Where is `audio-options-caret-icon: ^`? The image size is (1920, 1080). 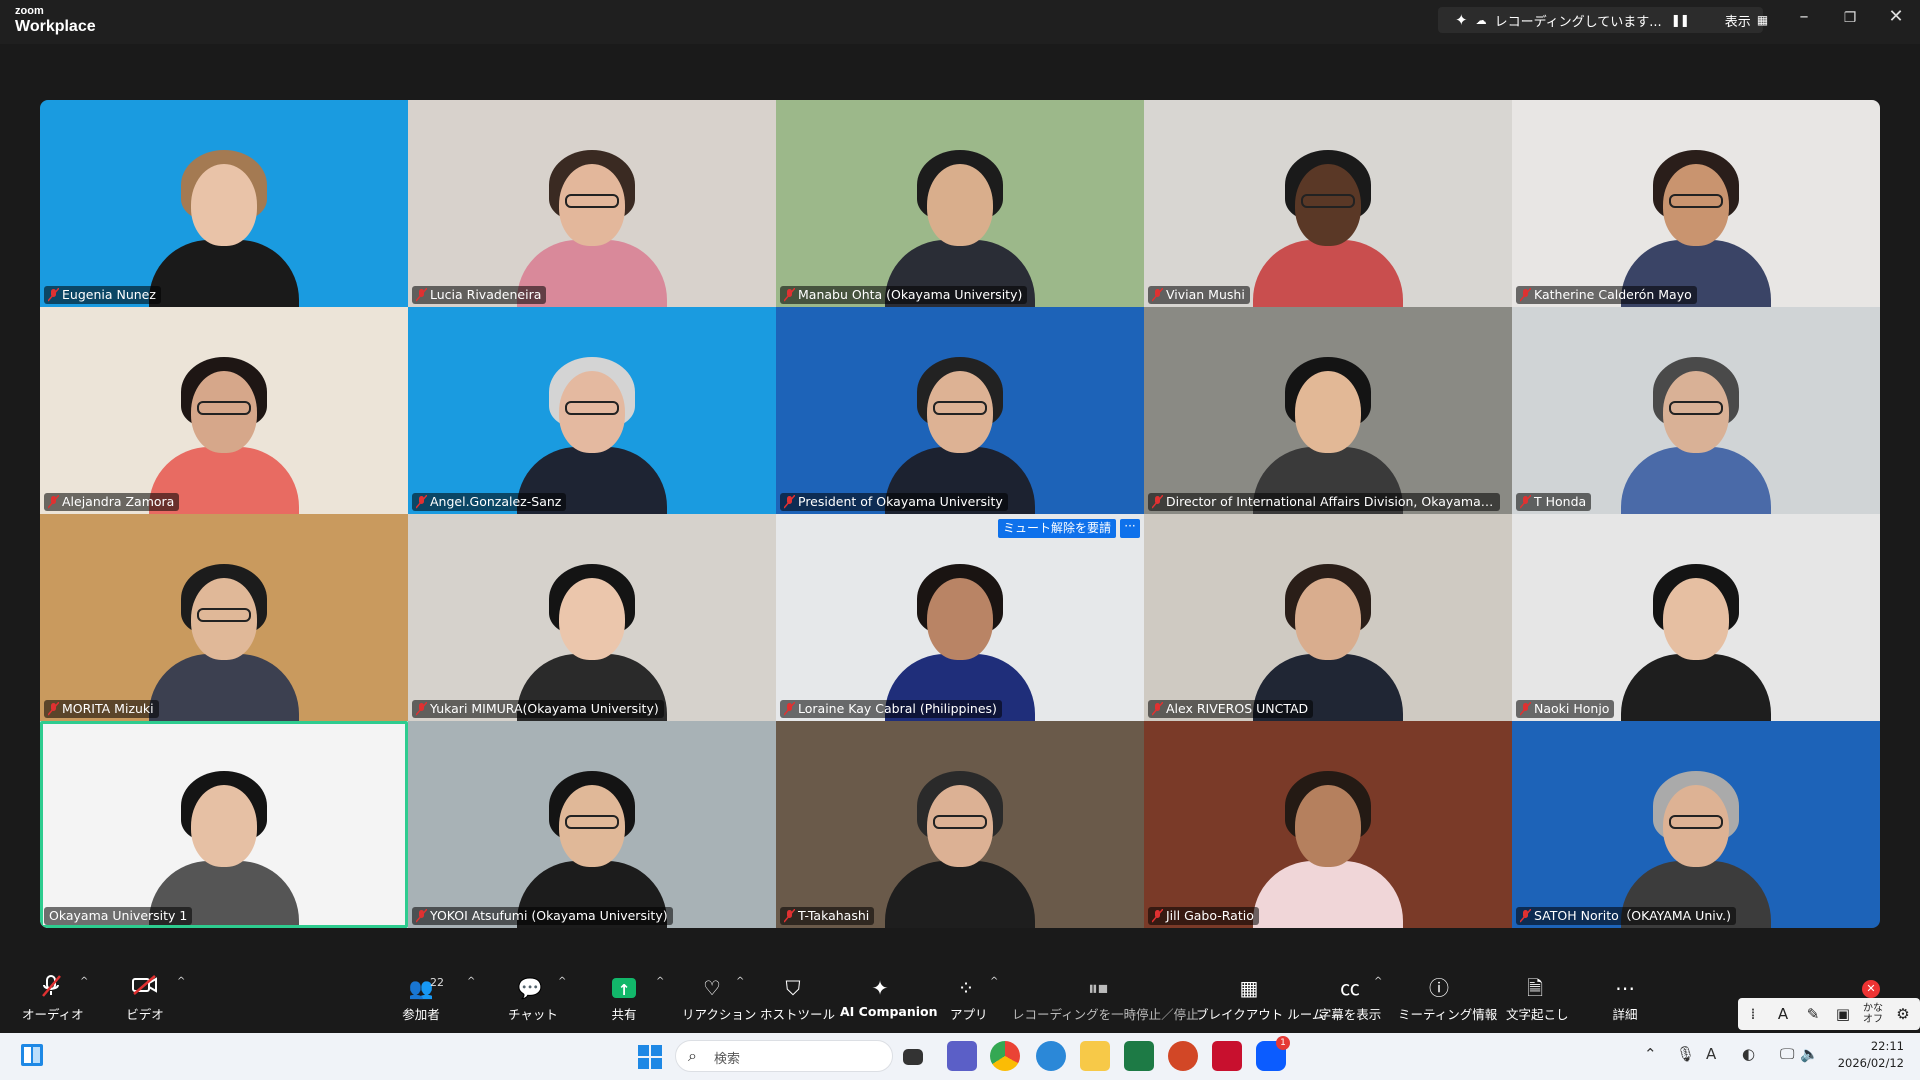
audio-options-caret-icon: ^ is located at coordinates (84, 981).